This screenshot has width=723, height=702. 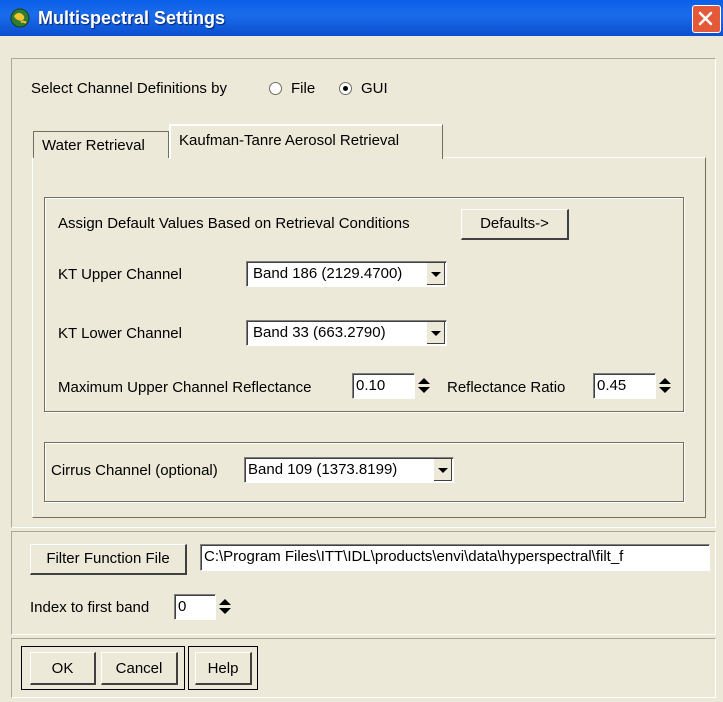 I want to click on cirrus-value: Band 109 (1373.8199), so click(x=323, y=469).